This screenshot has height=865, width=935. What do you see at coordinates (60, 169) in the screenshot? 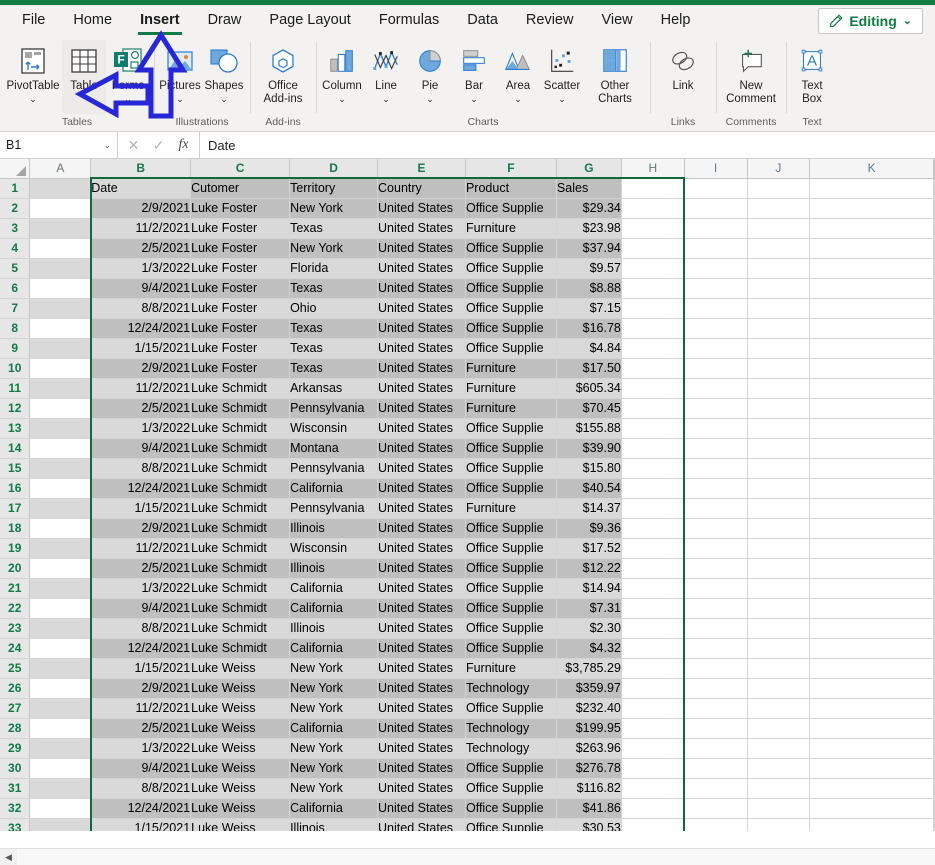
I see `col-header-A: A` at bounding box center [60, 169].